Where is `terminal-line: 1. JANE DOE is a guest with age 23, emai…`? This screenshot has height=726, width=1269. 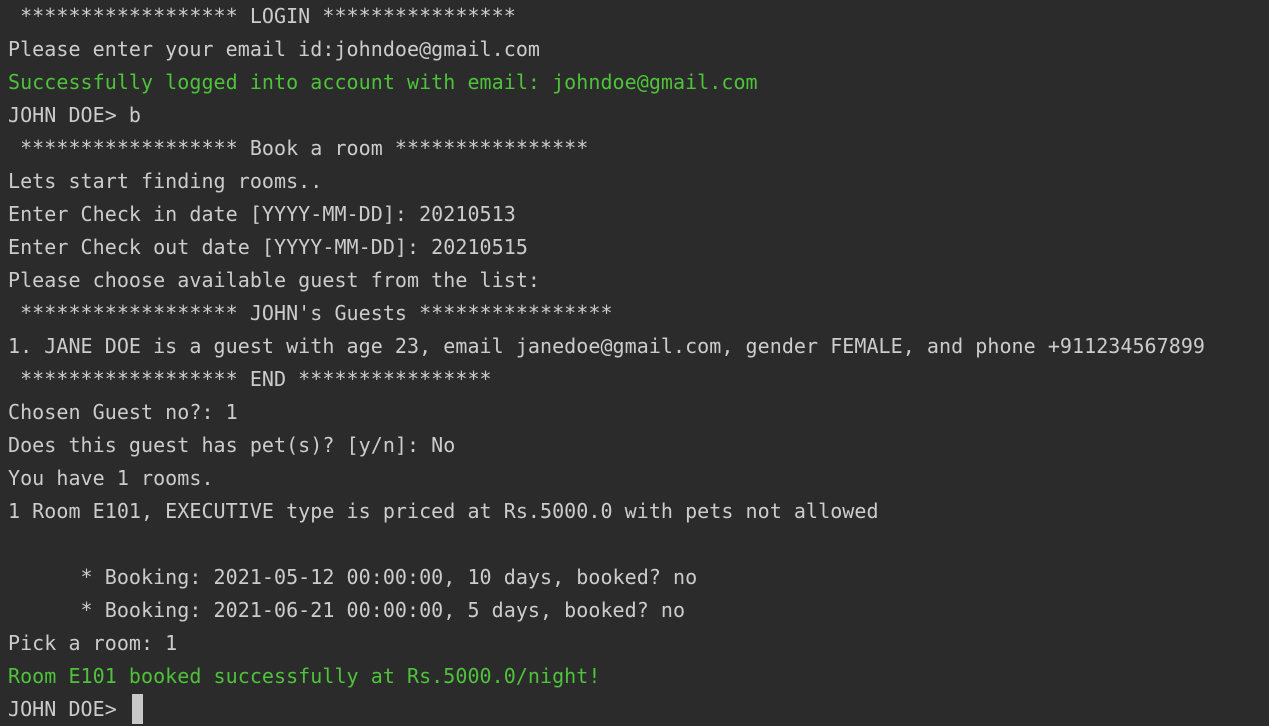 terminal-line: 1. JANE DOE is a guest with age 23, emai… is located at coordinates (607, 346).